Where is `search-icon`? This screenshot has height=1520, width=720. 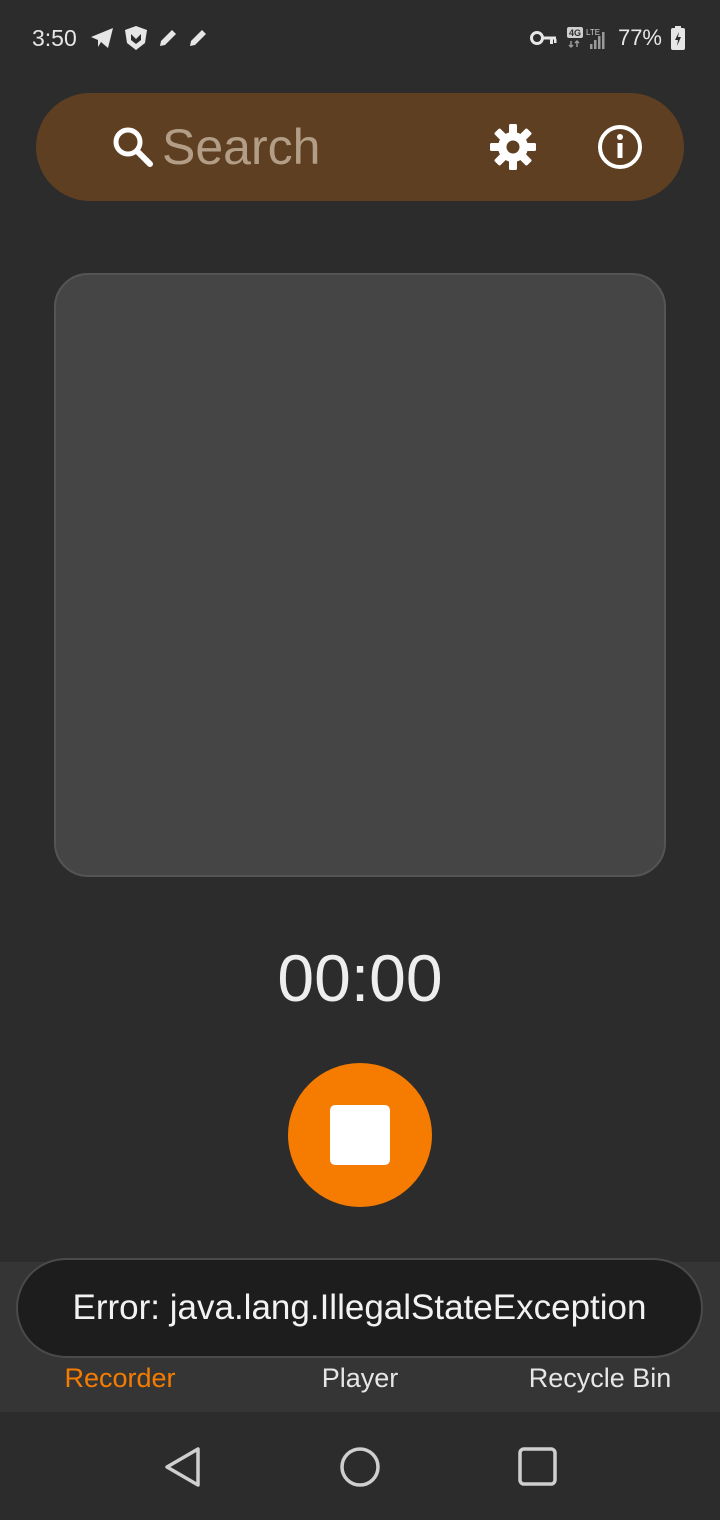
search-icon is located at coordinates (133, 147).